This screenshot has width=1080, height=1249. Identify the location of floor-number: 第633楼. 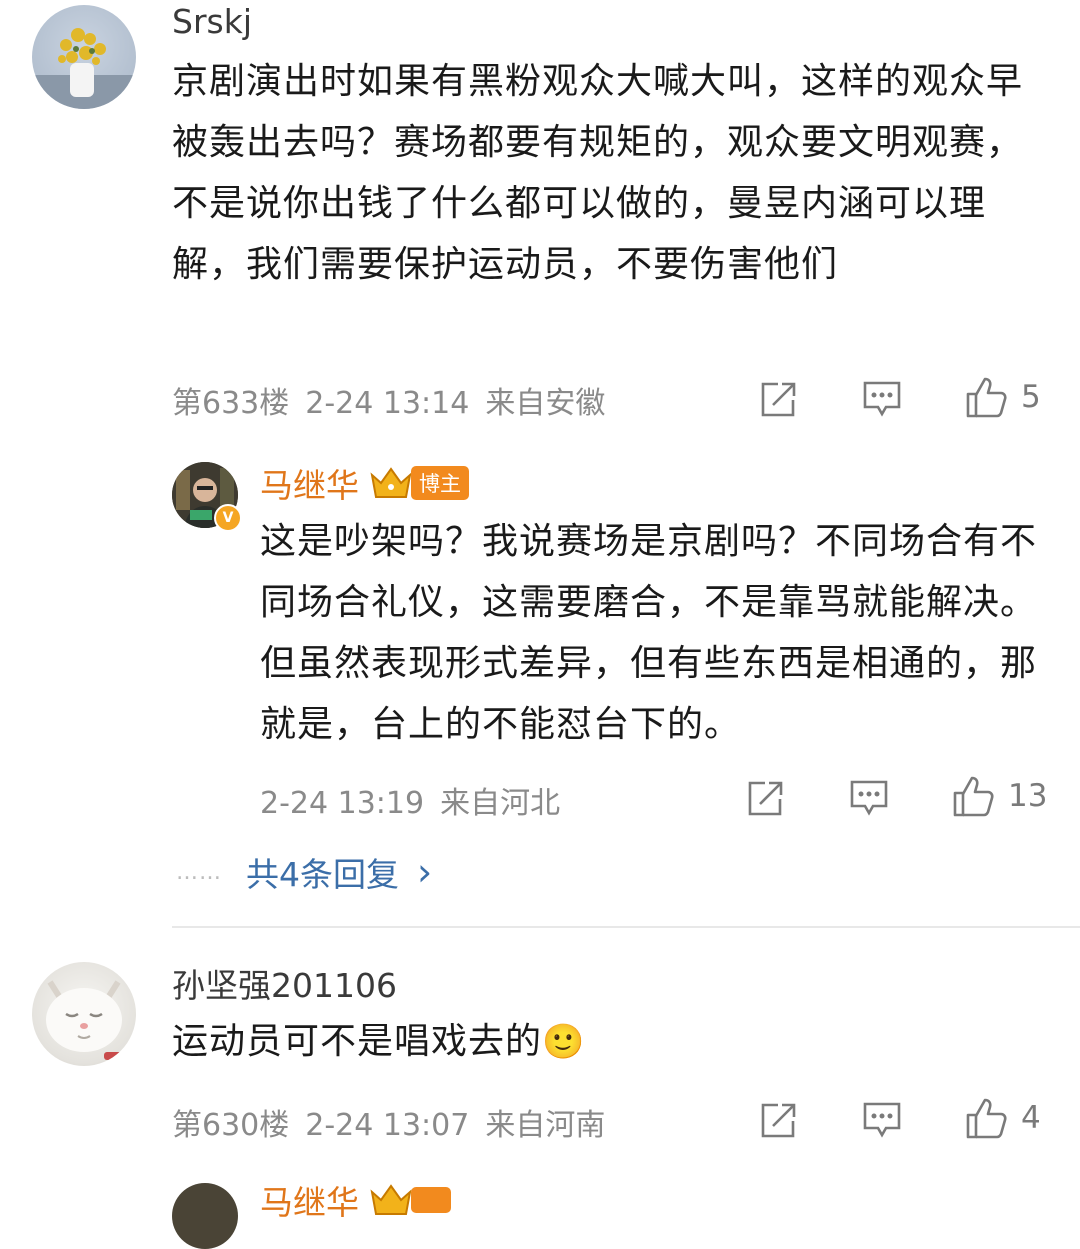
(231, 403).